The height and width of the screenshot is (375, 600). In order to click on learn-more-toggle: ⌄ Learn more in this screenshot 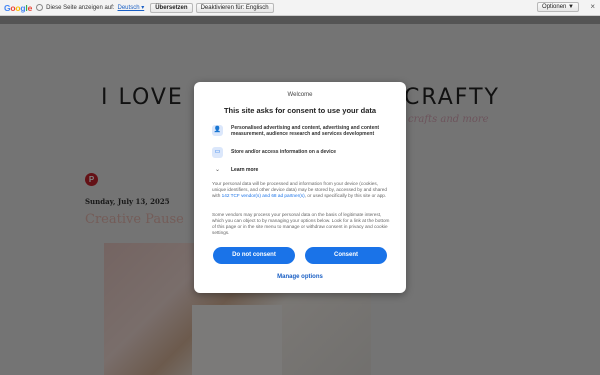, I will do `click(235, 170)`.